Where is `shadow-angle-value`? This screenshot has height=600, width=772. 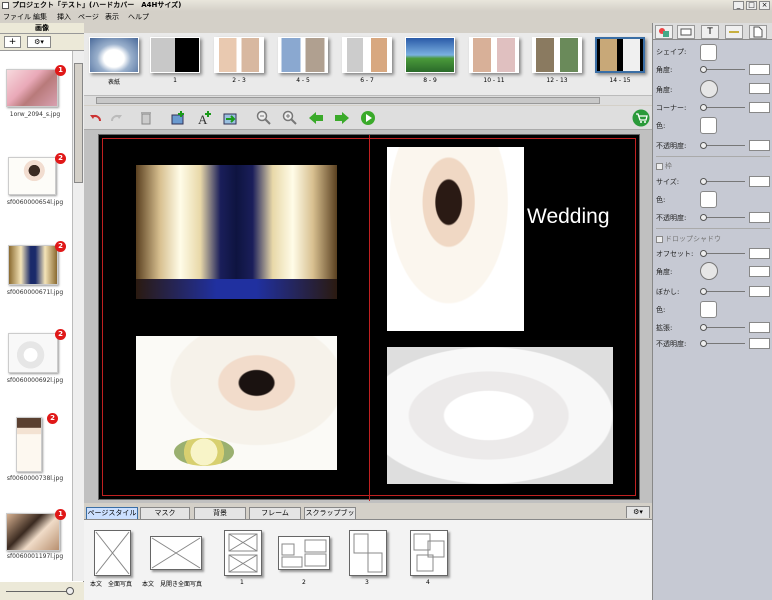 shadow-angle-value is located at coordinates (759, 271).